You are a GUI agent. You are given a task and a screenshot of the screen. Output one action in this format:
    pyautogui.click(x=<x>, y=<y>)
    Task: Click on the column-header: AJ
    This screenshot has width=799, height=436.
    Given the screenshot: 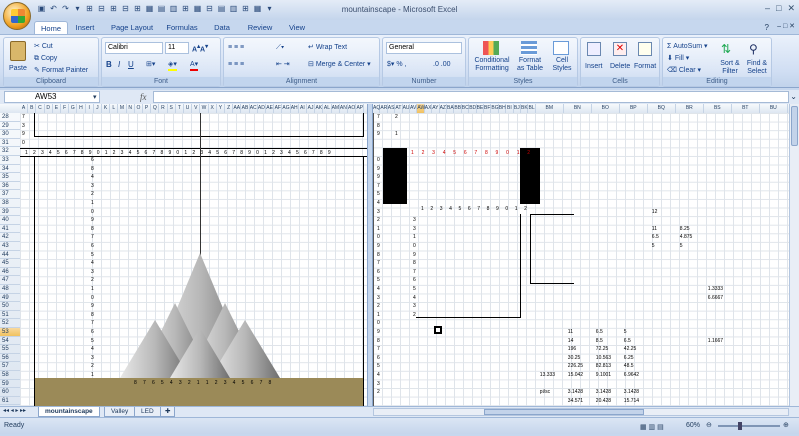 What is the action you would take?
    pyautogui.click(x=311, y=108)
    